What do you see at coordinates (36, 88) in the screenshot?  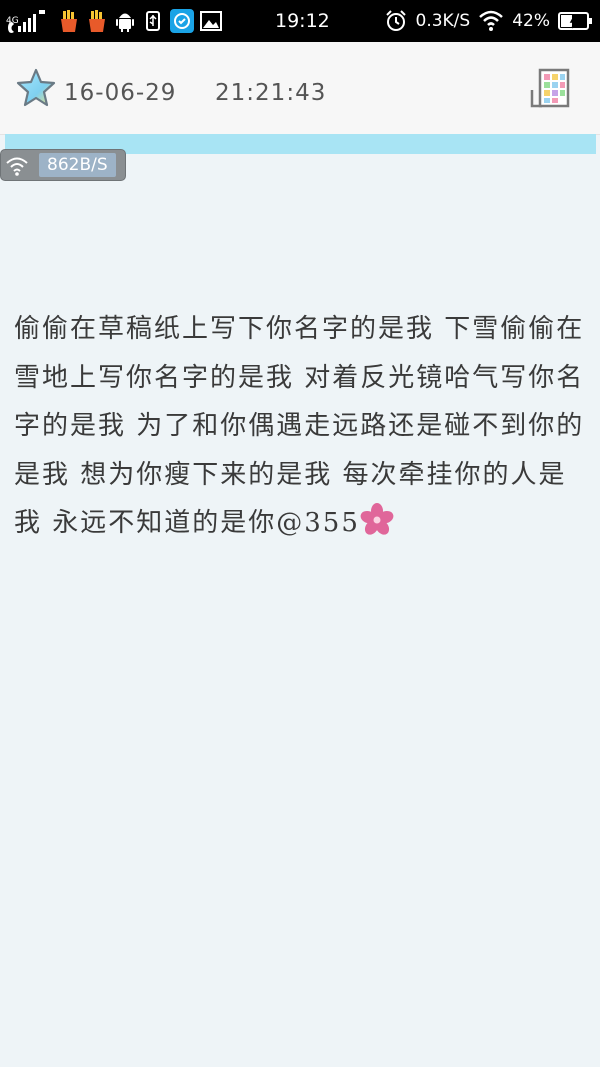 I see `star-icon` at bounding box center [36, 88].